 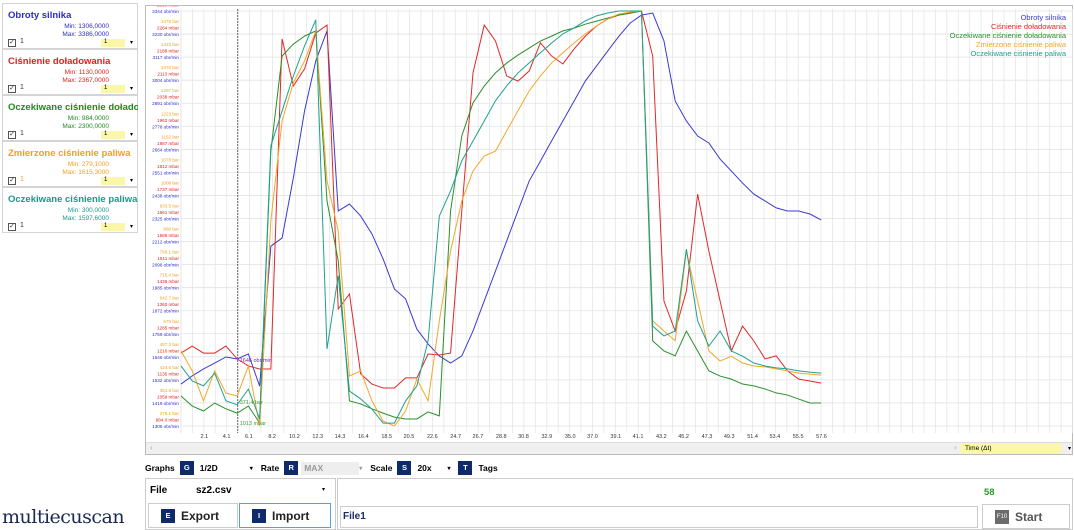 What do you see at coordinates (214, 490) in the screenshot?
I see `file-select: sz2.csv` at bounding box center [214, 490].